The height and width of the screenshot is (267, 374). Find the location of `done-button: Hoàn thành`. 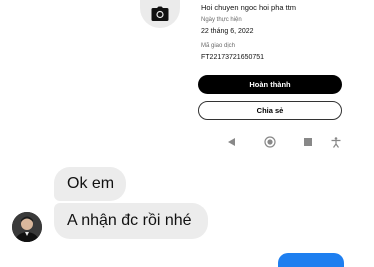

done-button: Hoàn thành is located at coordinates (270, 84).